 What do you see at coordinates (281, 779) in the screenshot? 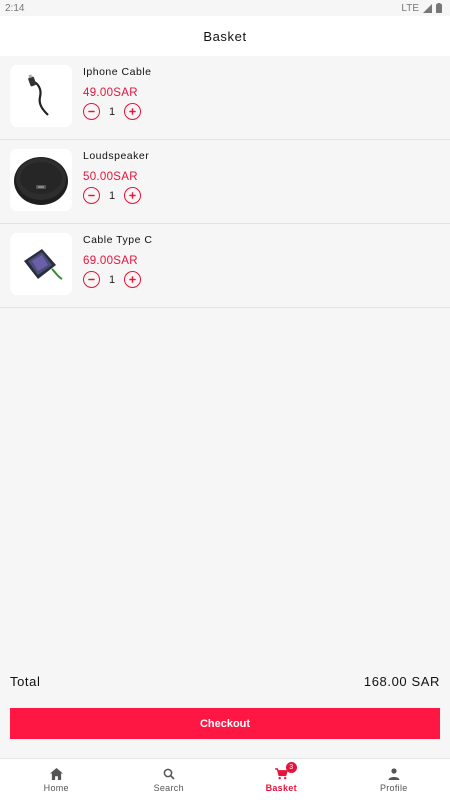
I see `tab-basket: 3 Basket` at bounding box center [281, 779].